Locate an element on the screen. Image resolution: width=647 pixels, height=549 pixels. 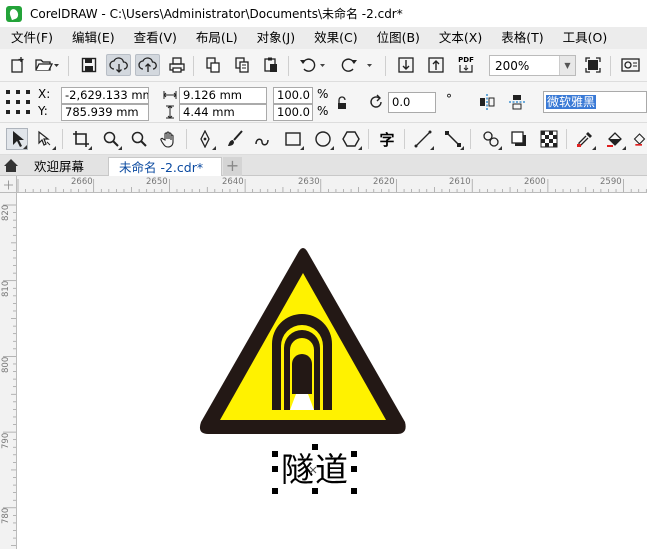
mirror-vertical-icon is located at coordinates (517, 103).